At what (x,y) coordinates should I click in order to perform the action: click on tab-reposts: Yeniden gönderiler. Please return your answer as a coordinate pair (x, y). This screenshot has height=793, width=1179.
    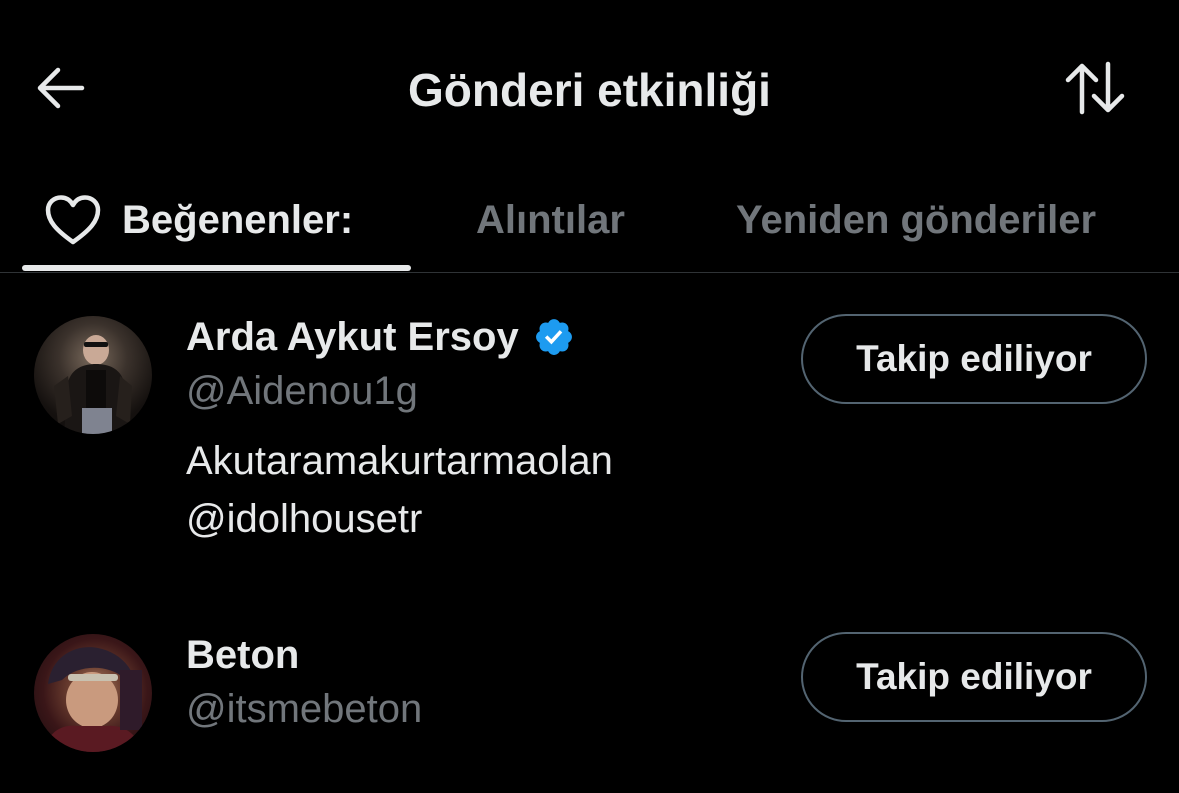
    Looking at the image, I should click on (916, 220).